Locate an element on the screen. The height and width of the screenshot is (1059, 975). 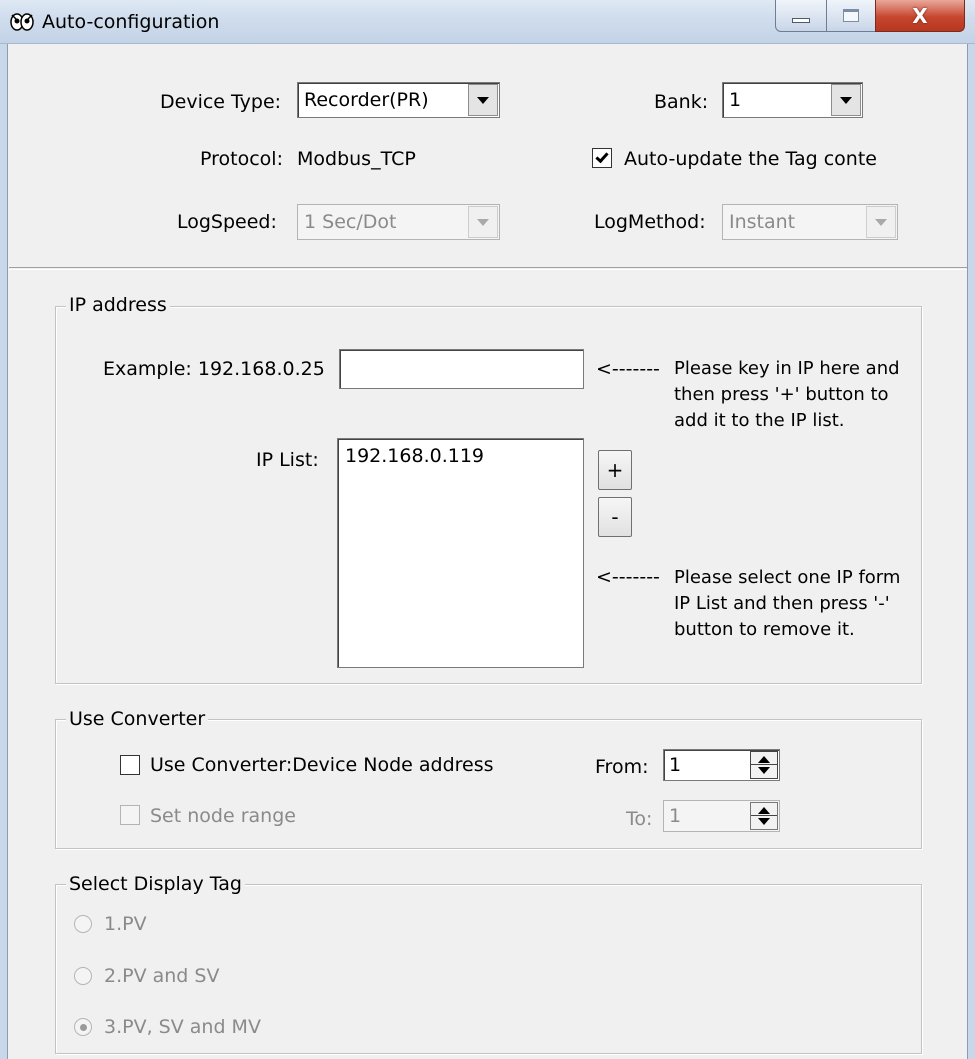
radio-label-pv-sv-mv: 3.PV, SV and MV is located at coordinates (182, 1027).